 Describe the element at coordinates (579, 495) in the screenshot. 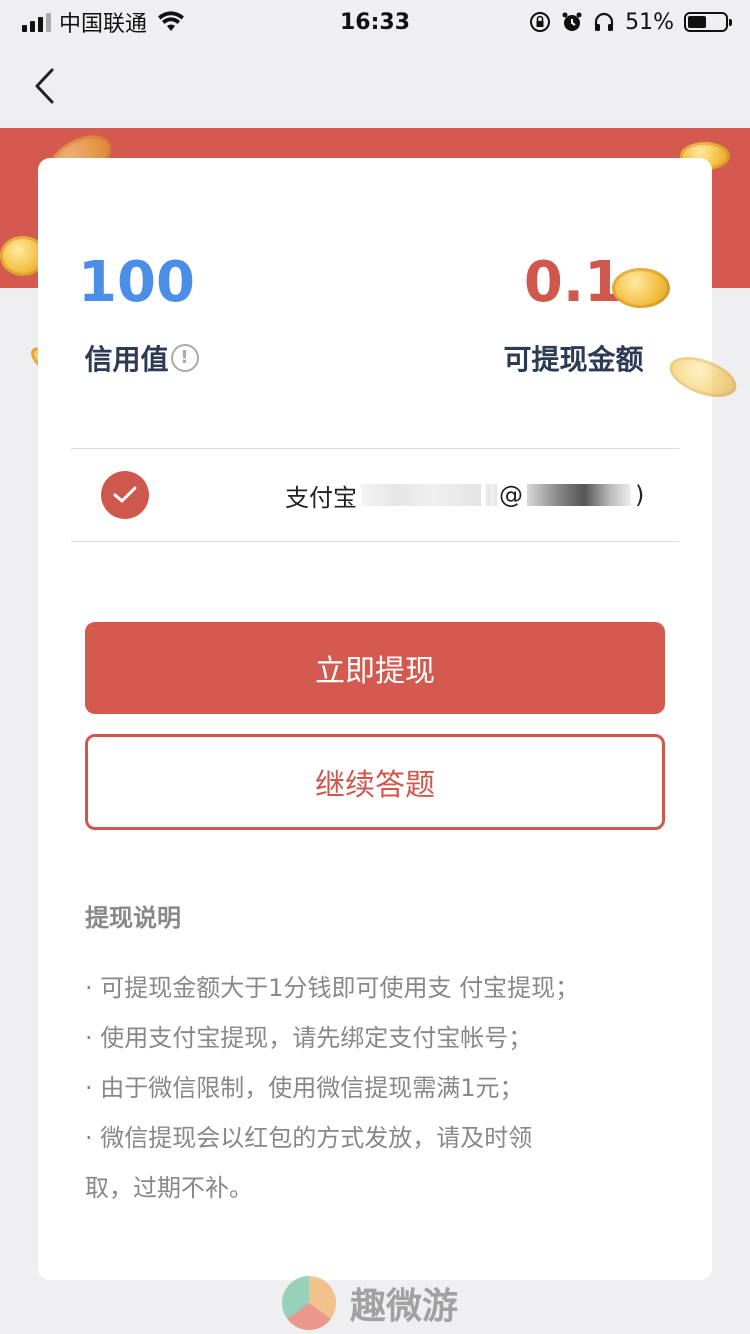

I see `masked-account-id` at that location.